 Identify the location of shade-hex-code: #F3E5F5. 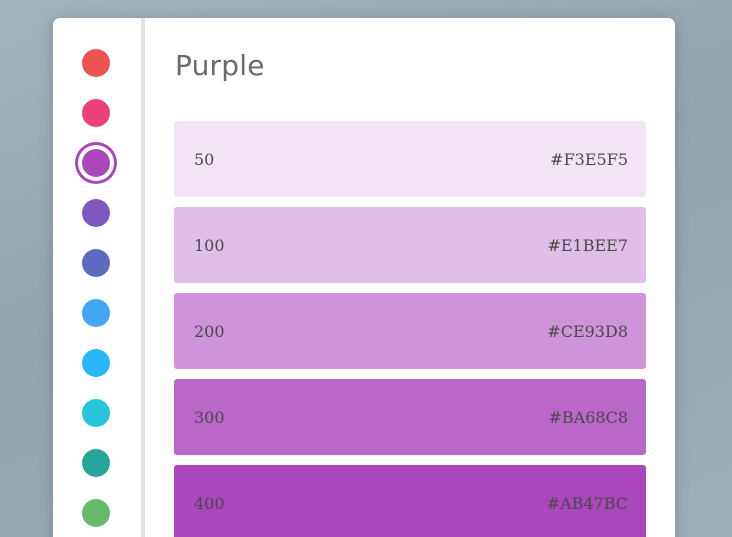
(589, 159).